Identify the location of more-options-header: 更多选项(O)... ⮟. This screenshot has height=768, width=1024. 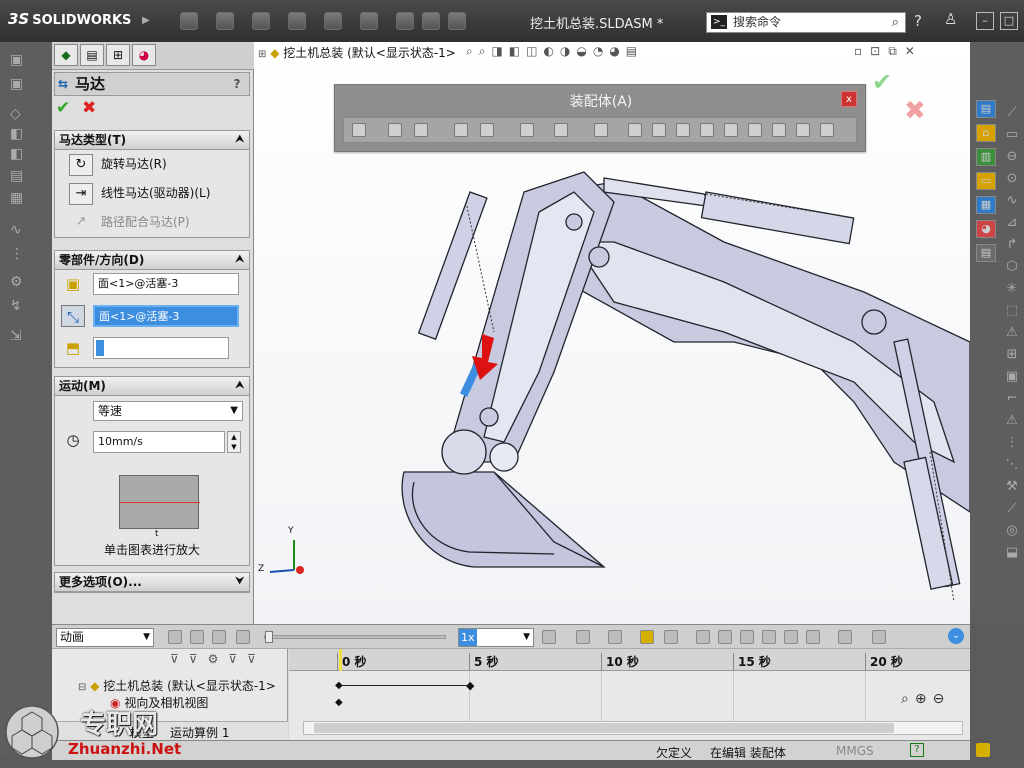
(152, 582).